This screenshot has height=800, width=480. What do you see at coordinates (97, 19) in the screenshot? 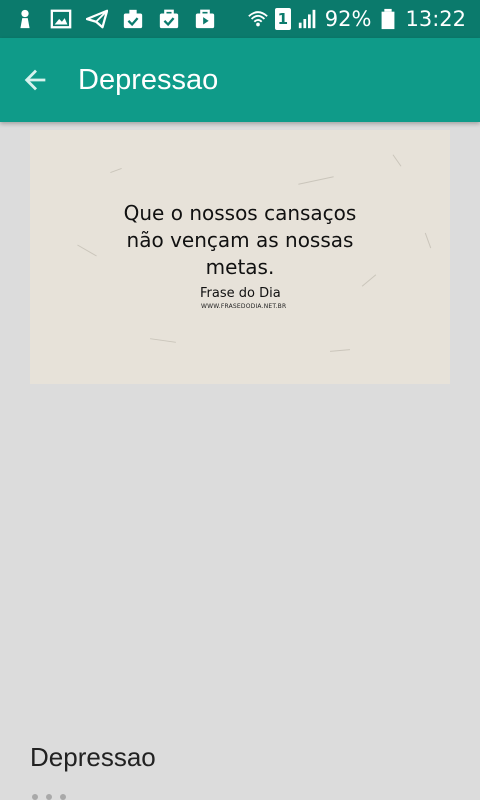
I see `send-icon` at bounding box center [97, 19].